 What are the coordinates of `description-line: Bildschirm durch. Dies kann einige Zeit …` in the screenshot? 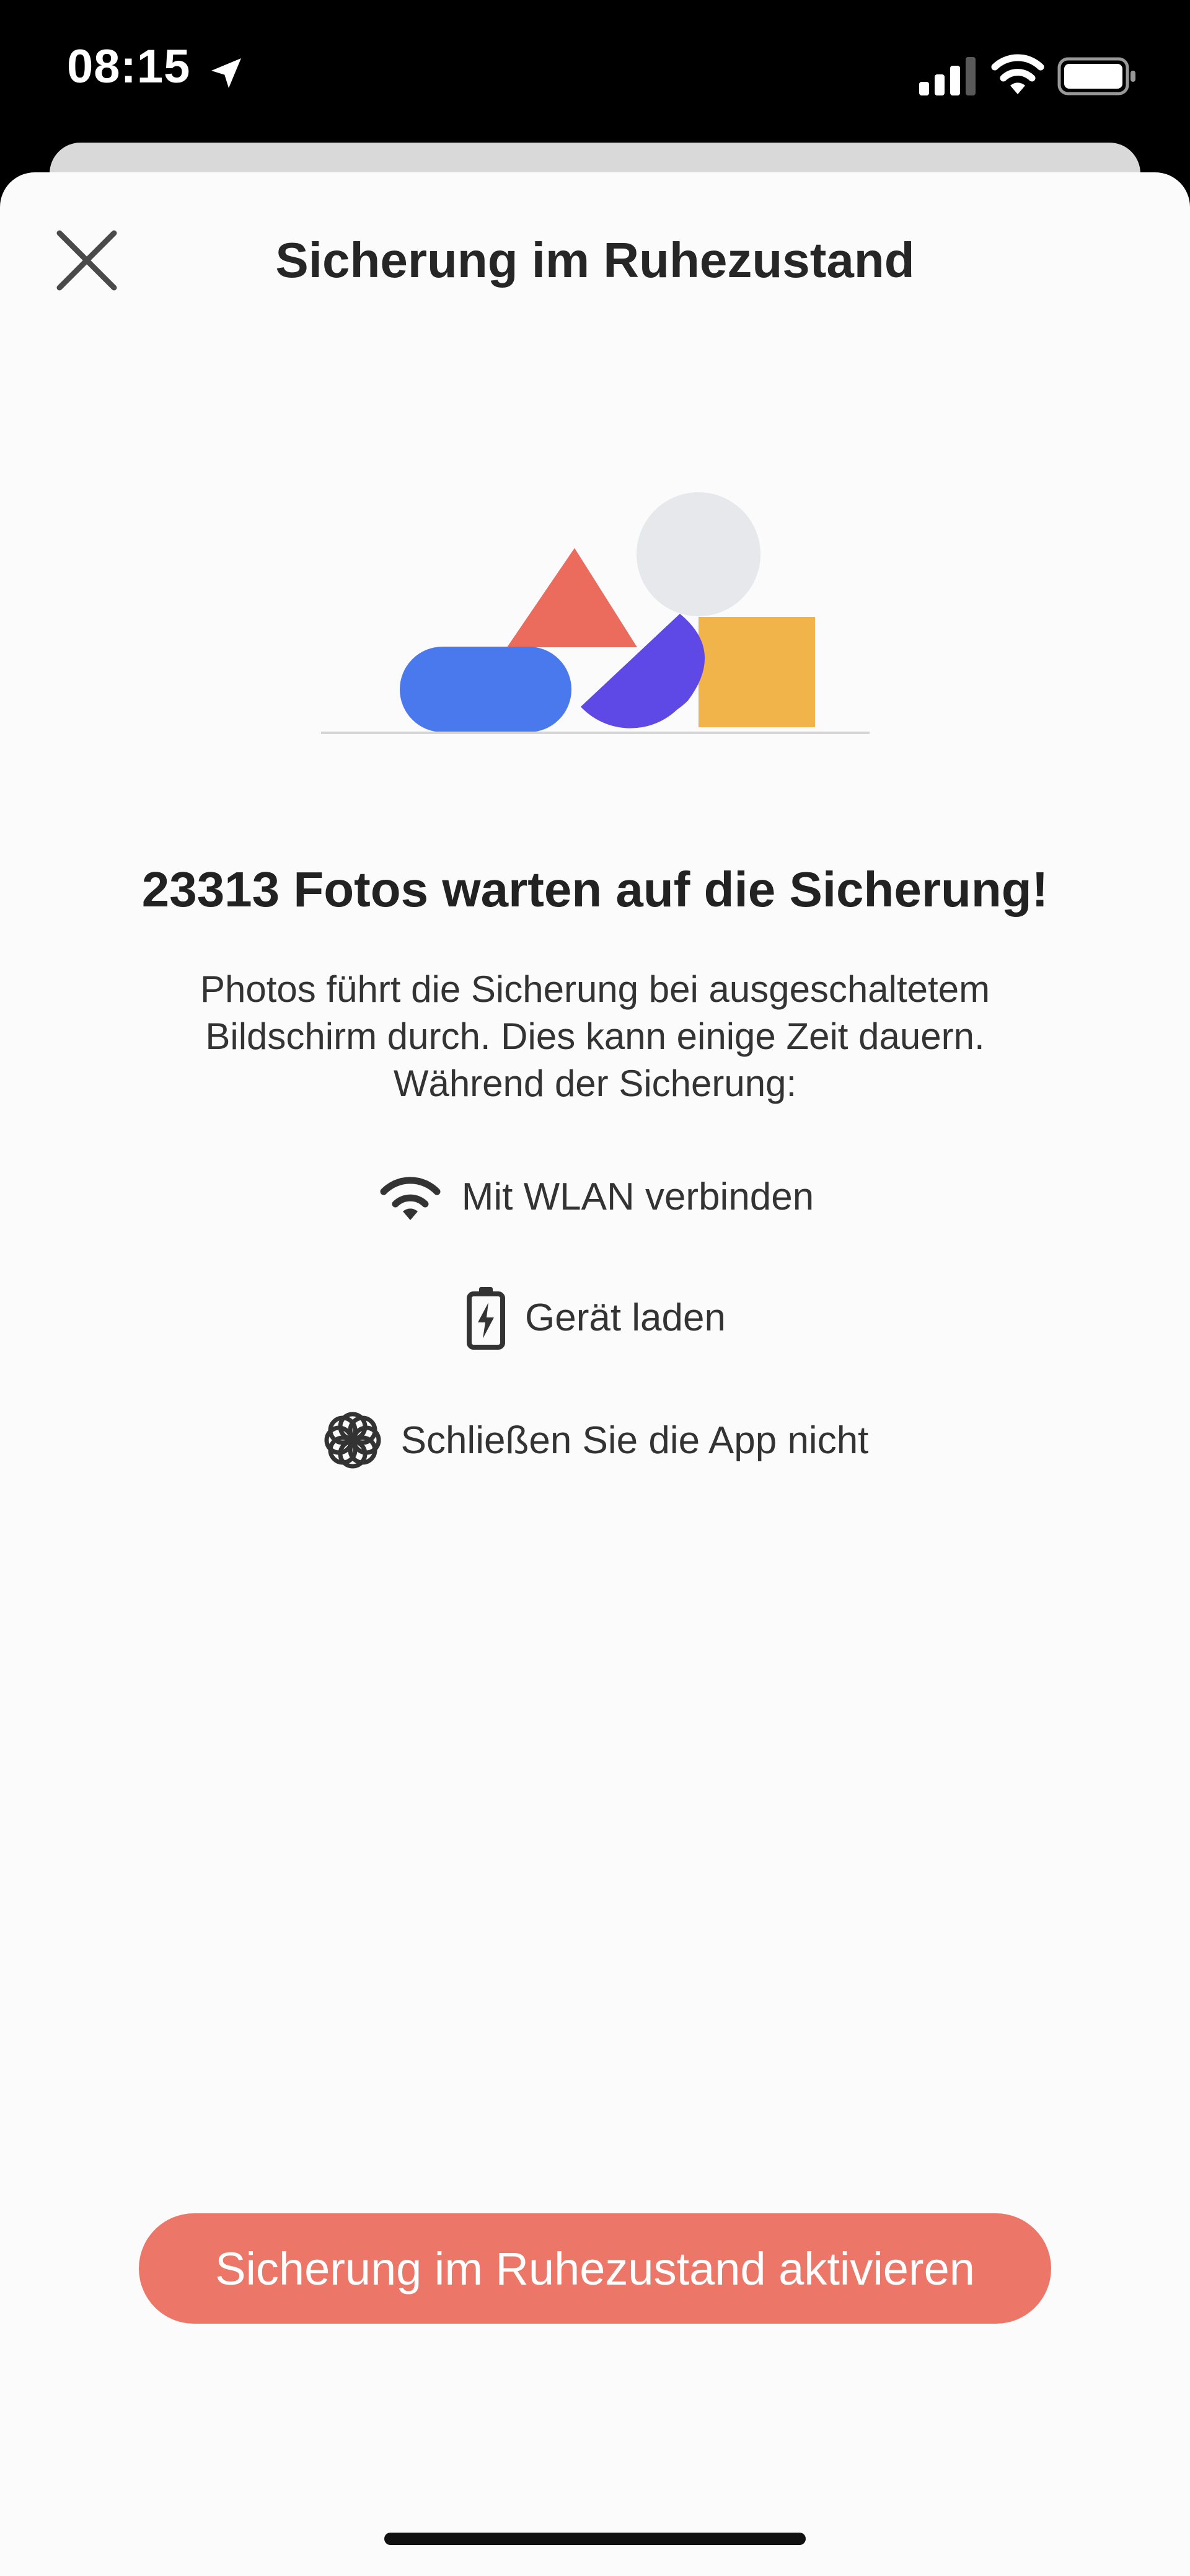 It's located at (595, 1036).